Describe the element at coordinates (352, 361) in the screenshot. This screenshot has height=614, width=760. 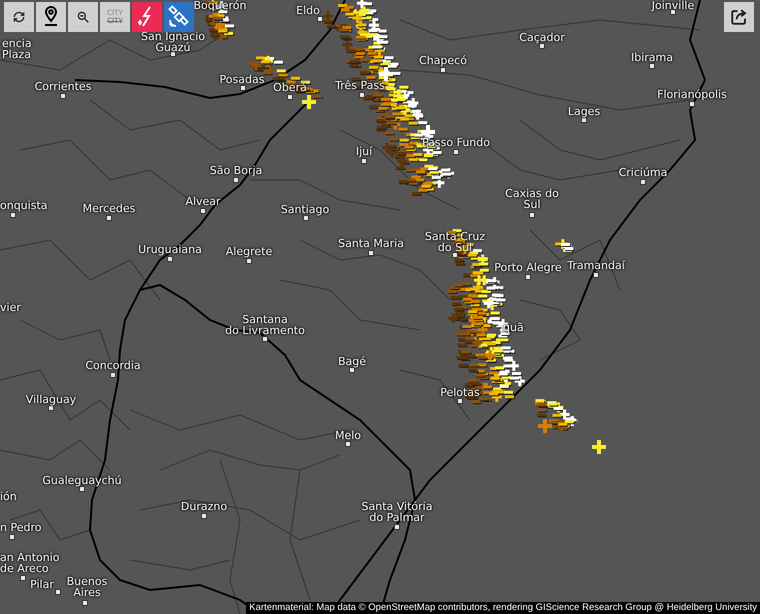
I see `city-label: Bagé` at that location.